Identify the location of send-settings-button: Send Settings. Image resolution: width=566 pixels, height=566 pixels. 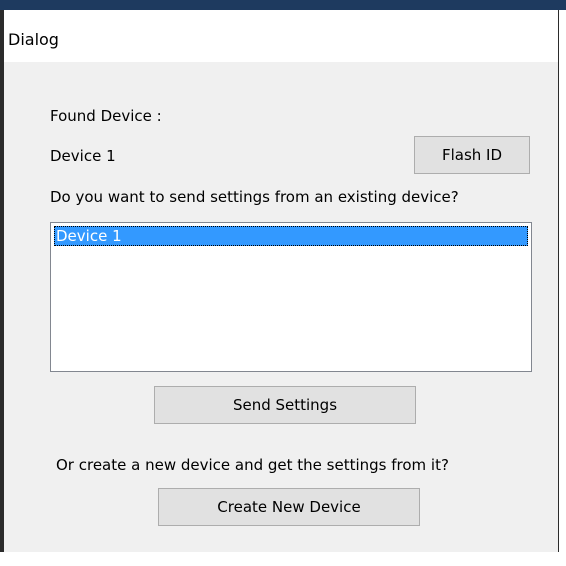
(285, 405).